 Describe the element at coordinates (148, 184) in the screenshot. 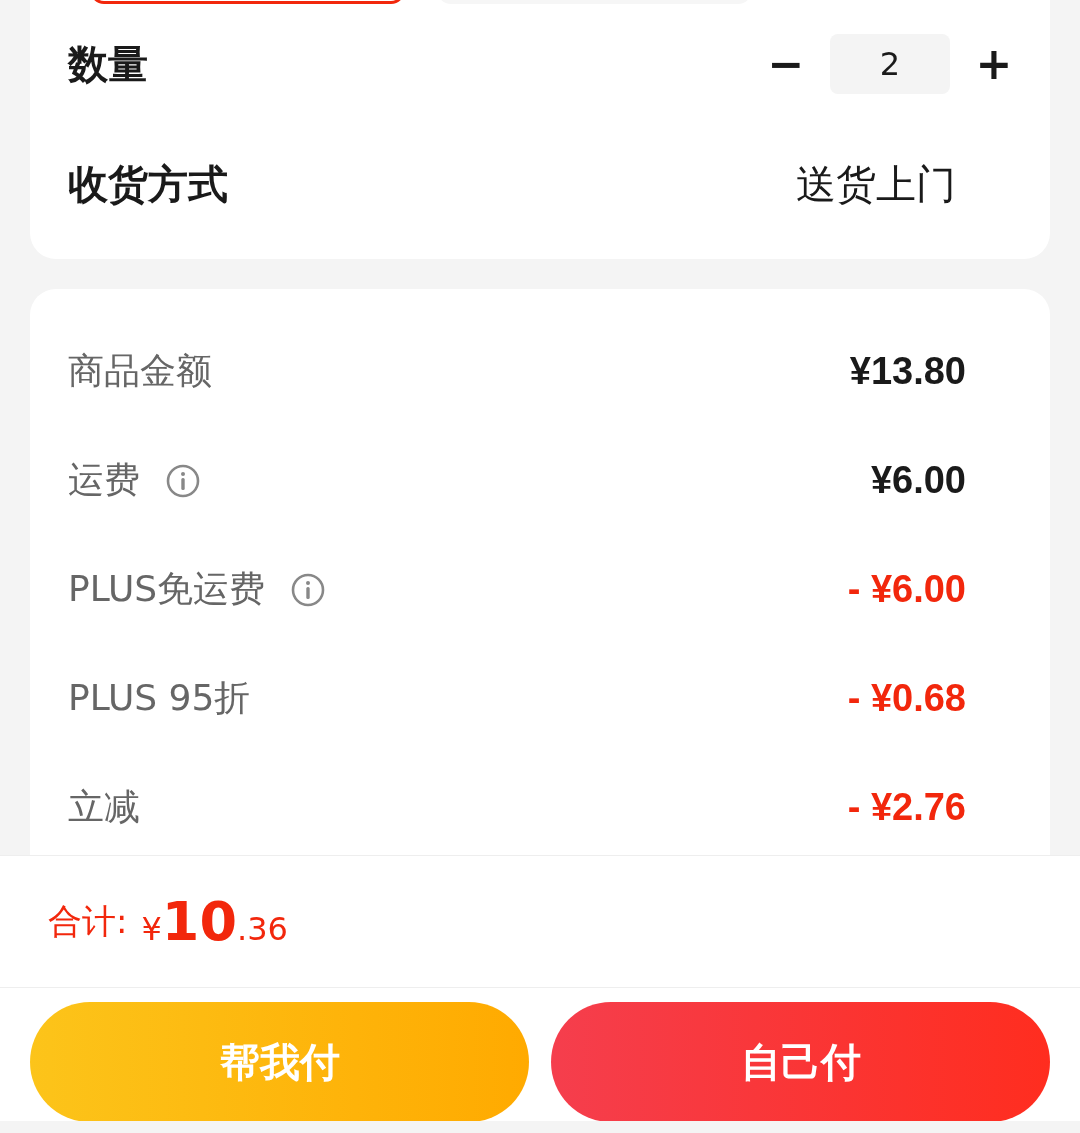

I see `delivery-label: 收货方式` at that location.